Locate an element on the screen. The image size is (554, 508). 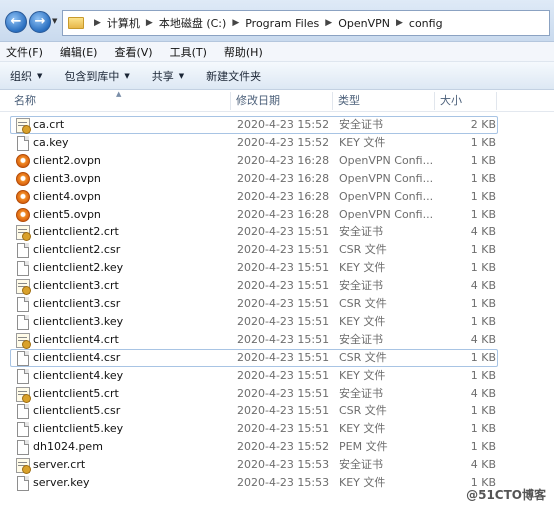
history-dropdown-icon: ▼ is located at coordinates (54, 21).